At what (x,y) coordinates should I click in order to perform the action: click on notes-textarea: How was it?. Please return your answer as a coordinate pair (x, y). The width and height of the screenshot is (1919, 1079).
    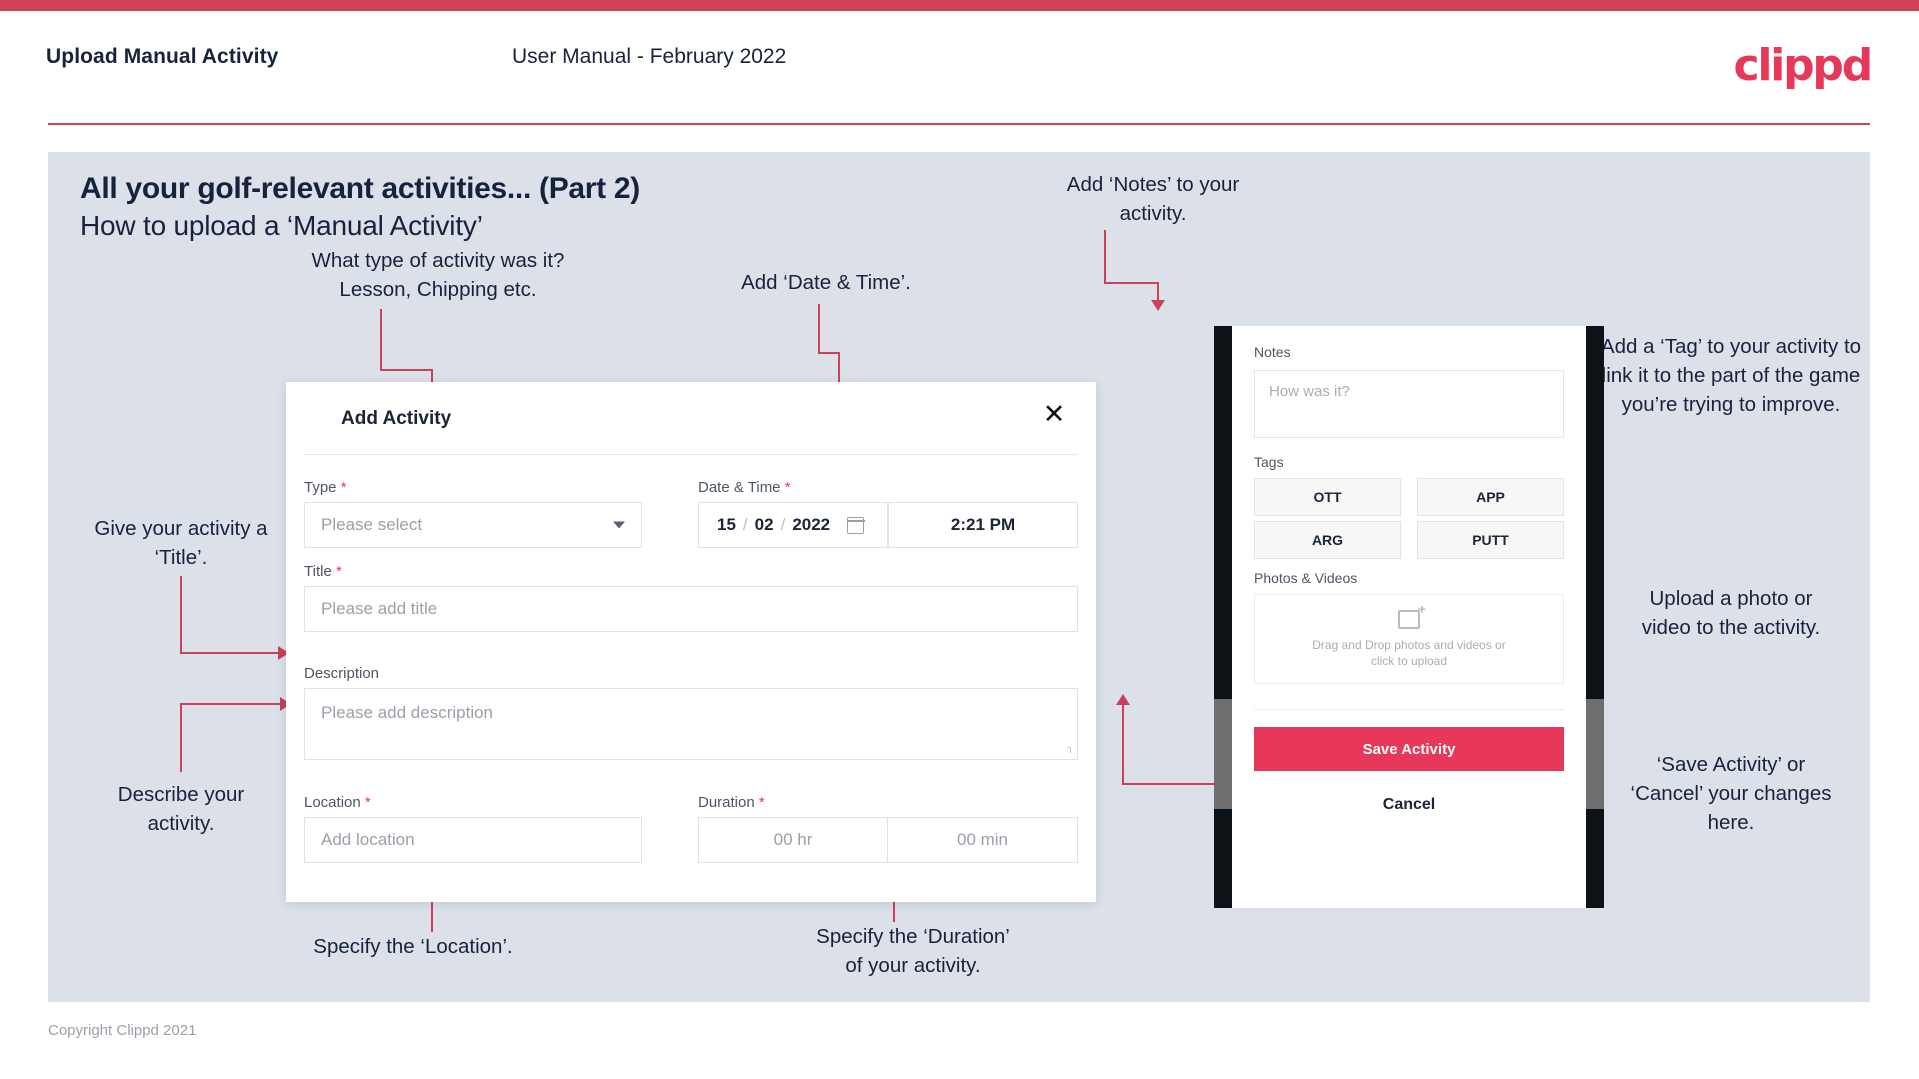
    Looking at the image, I should click on (1409, 404).